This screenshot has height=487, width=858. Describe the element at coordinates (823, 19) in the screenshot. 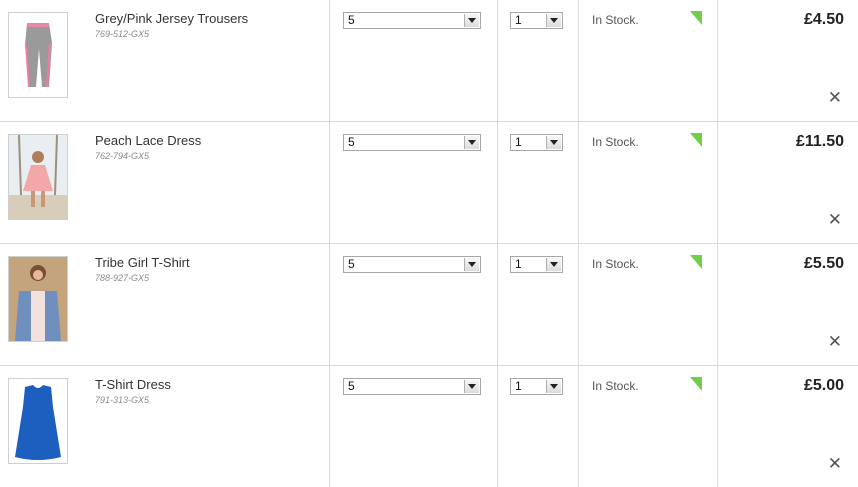

I see `item-price: £4.50` at that location.